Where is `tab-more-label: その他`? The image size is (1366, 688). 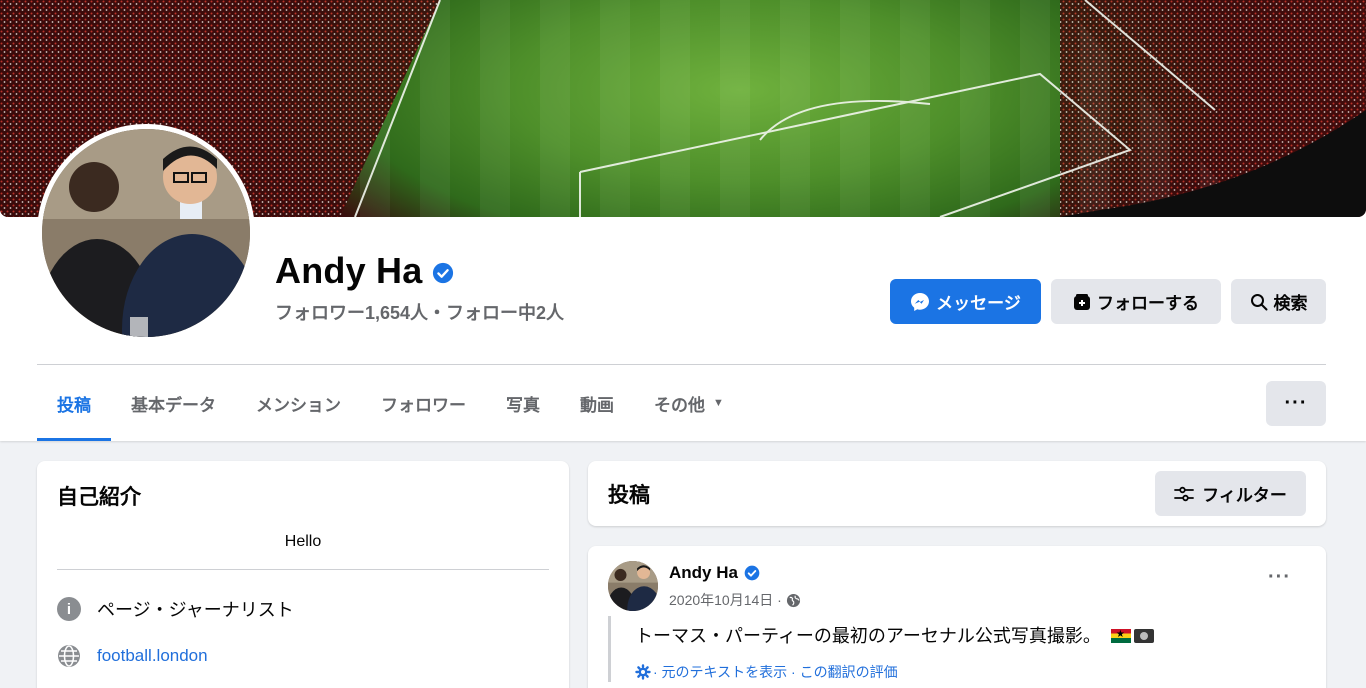
tab-more-label: その他 is located at coordinates (679, 405).